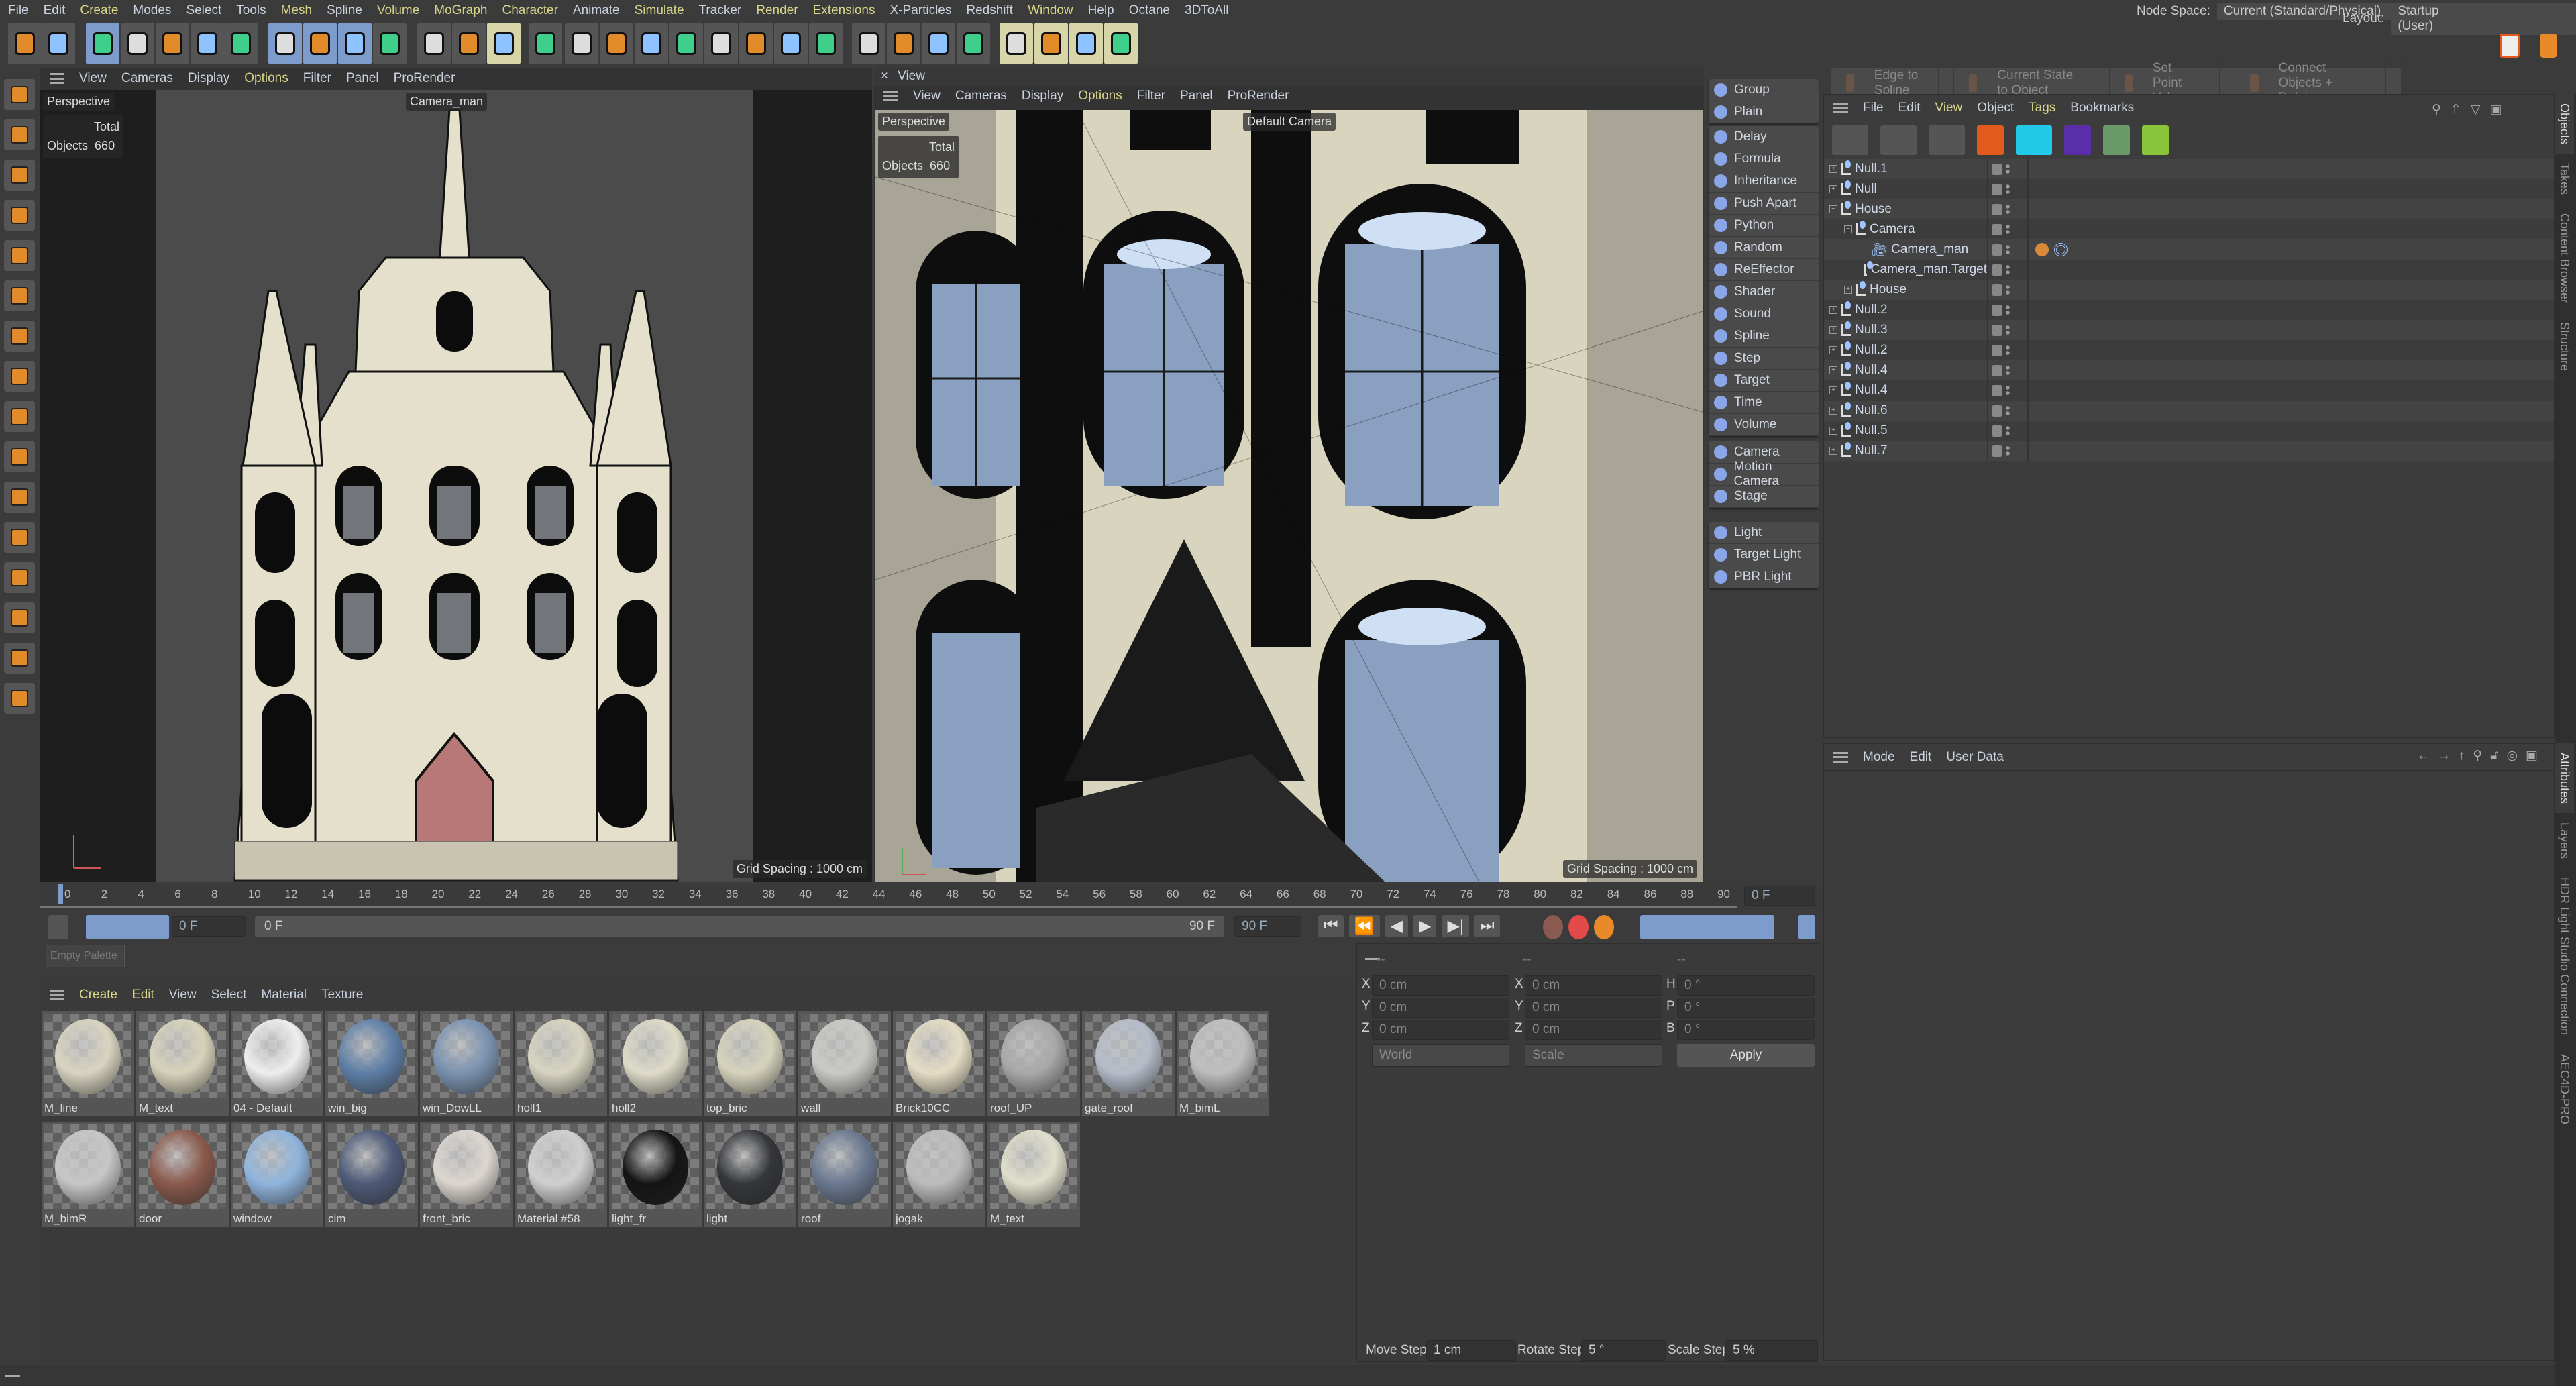  What do you see at coordinates (1086, 43) in the screenshot?
I see `hair-icon` at bounding box center [1086, 43].